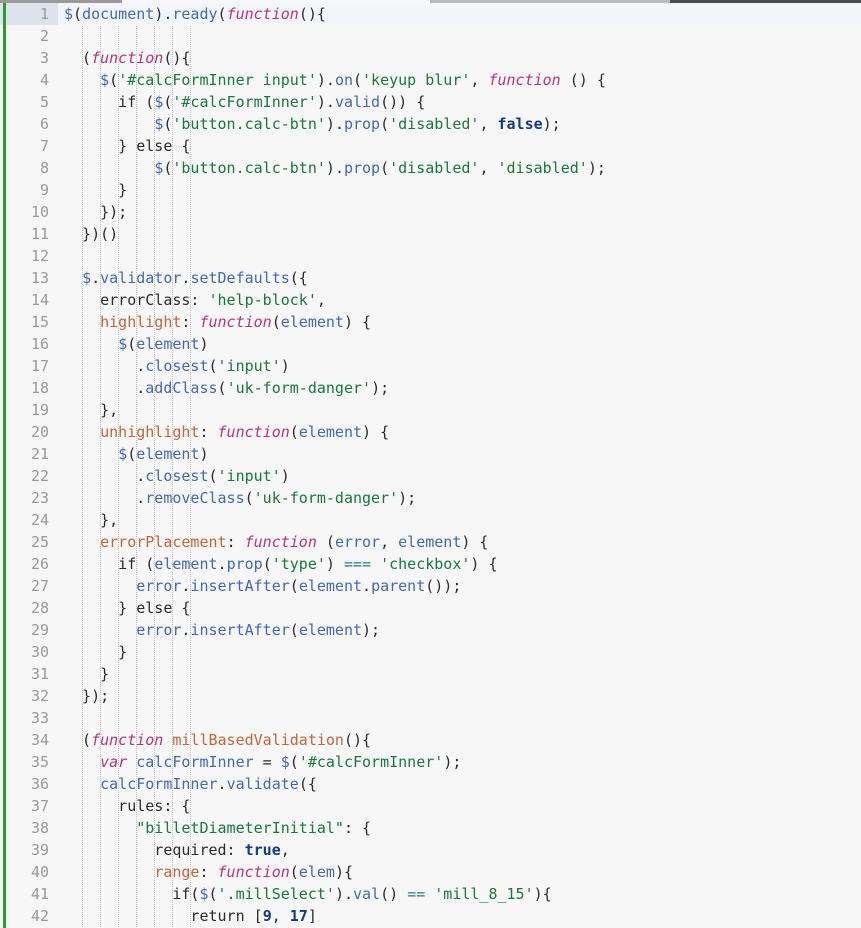  I want to click on line-number: 3, so click(29, 58).